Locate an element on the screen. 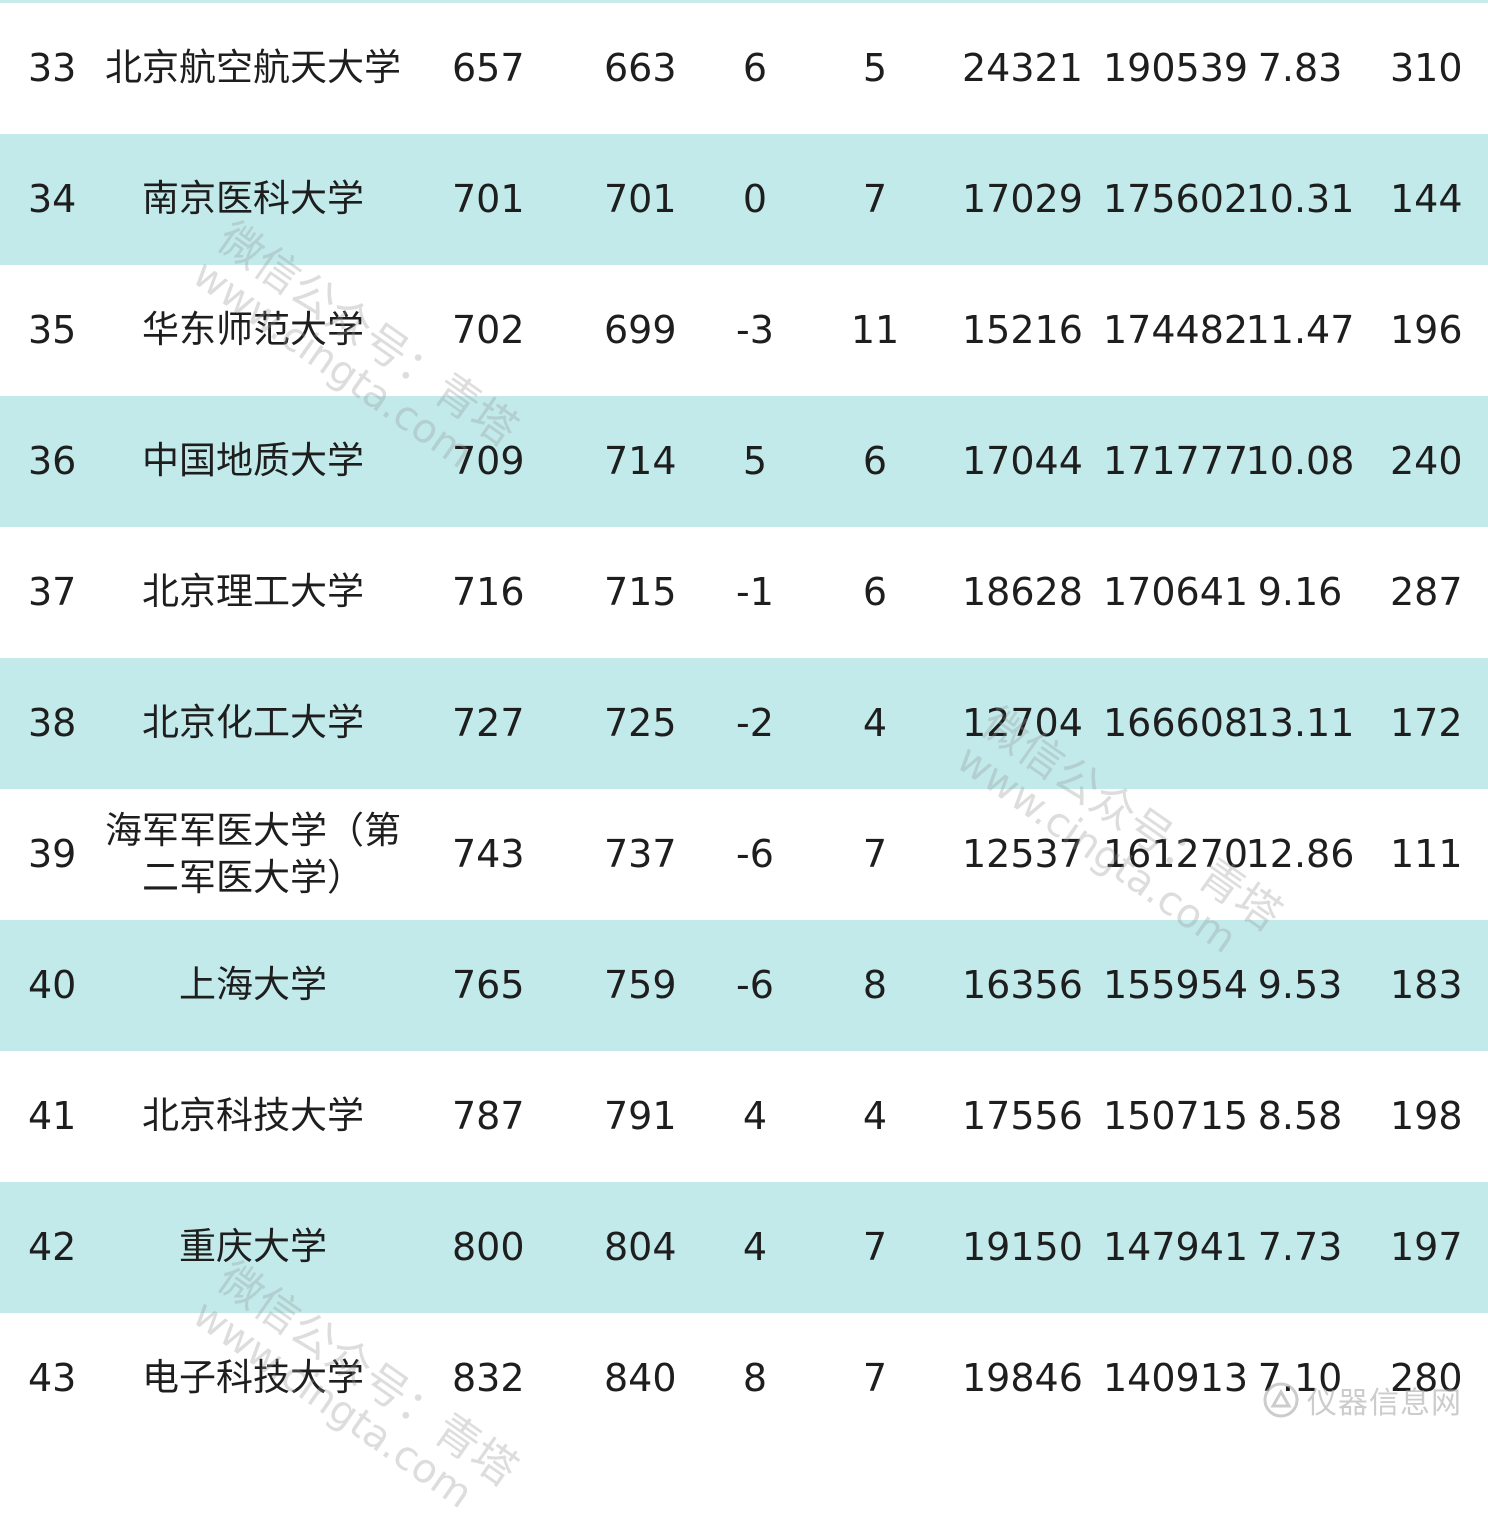  ratio-cell: 8.58 is located at coordinates (1300, 1115).